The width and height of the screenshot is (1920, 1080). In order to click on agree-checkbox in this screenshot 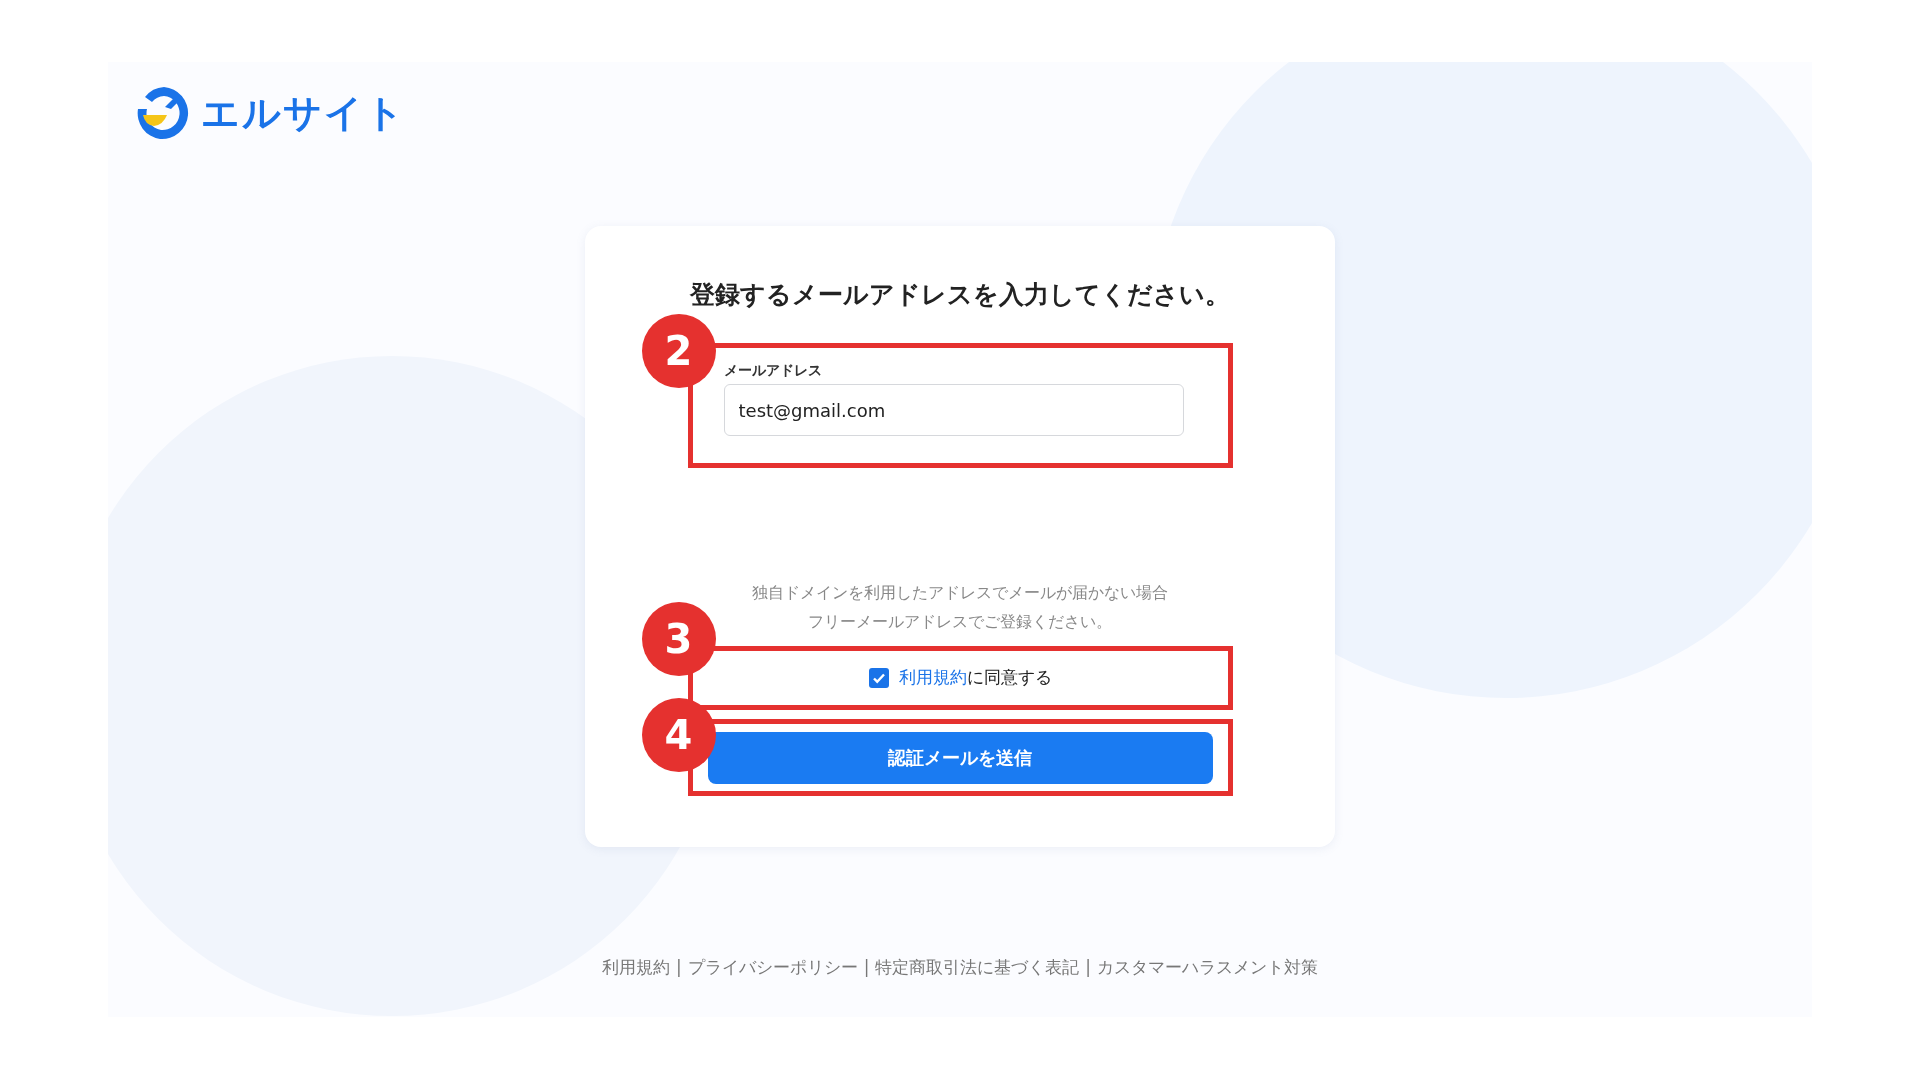, I will do `click(878, 678)`.